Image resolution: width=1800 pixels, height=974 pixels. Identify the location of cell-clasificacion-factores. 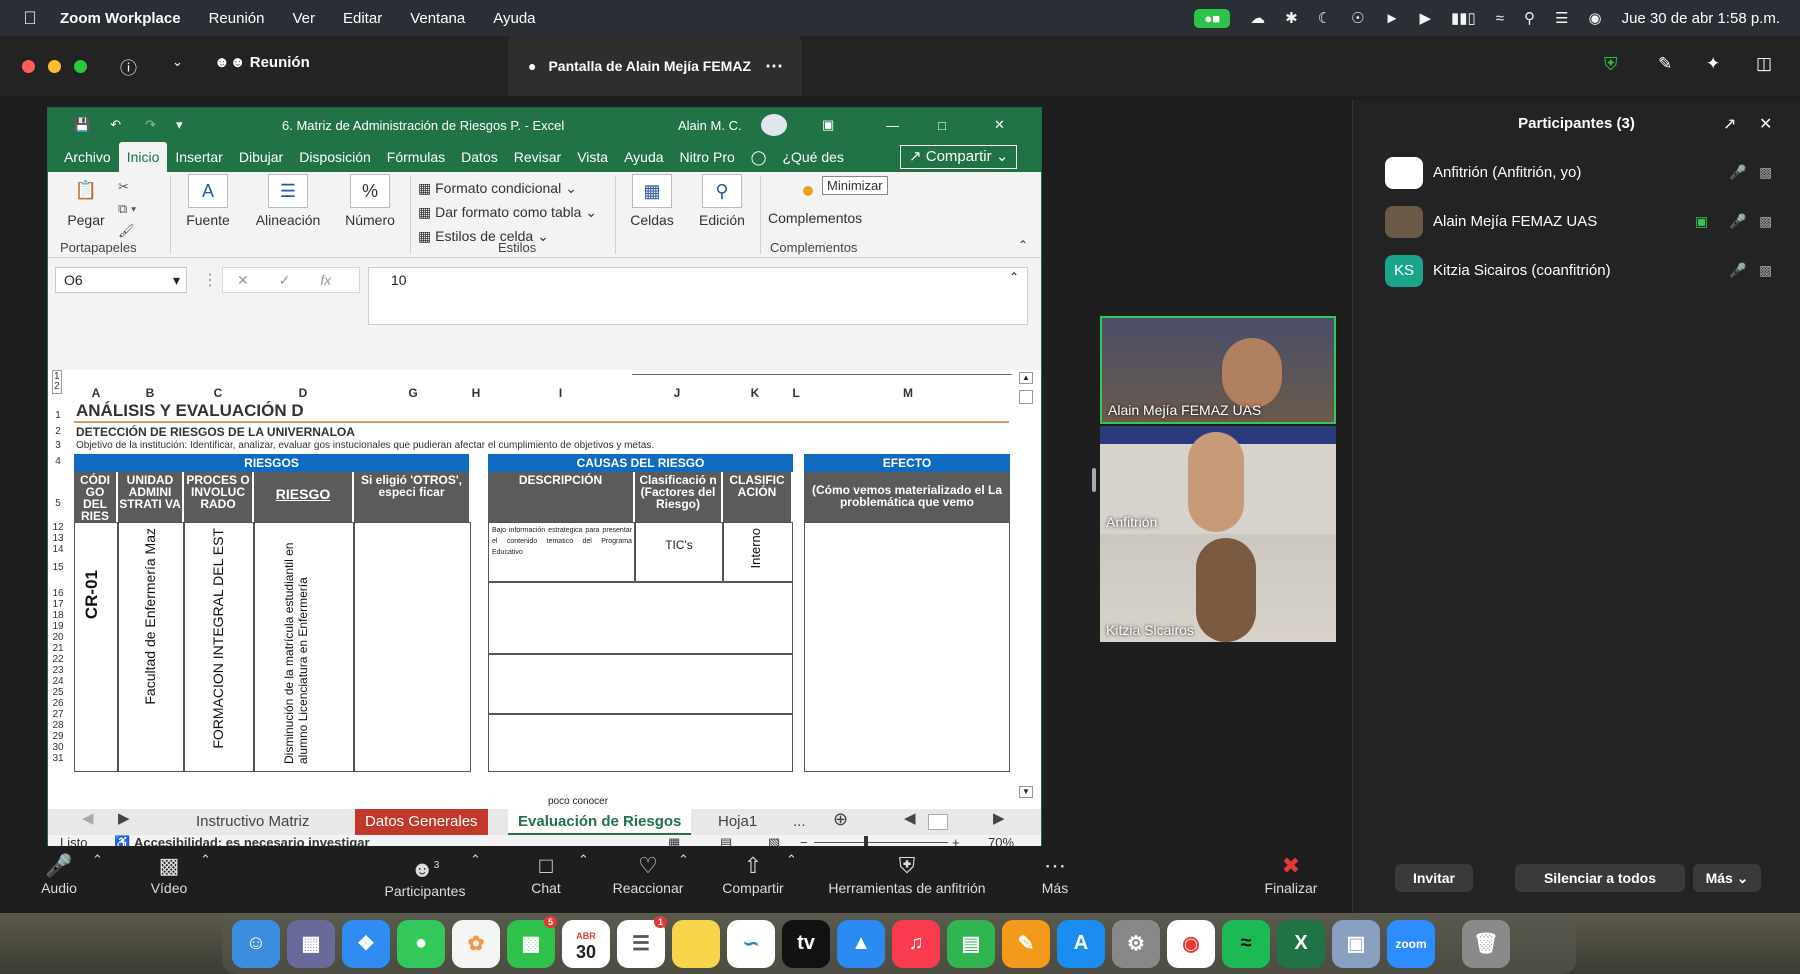
(679, 552).